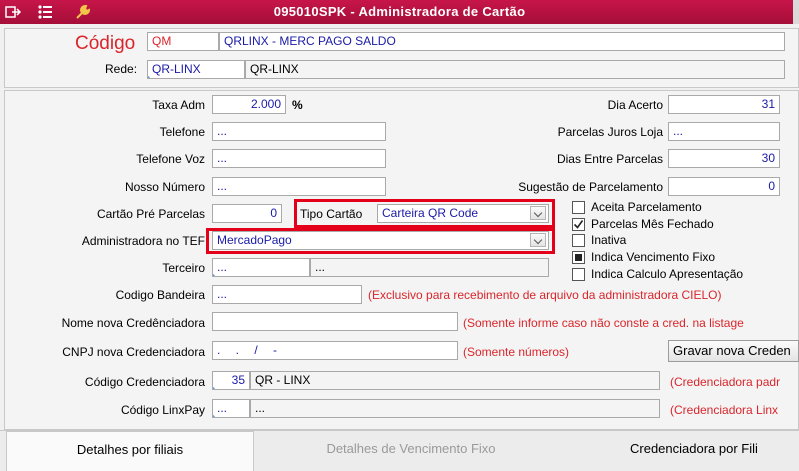 The height and width of the screenshot is (471, 799). What do you see at coordinates (121, 69) in the screenshot?
I see `rede-label: Rede:` at bounding box center [121, 69].